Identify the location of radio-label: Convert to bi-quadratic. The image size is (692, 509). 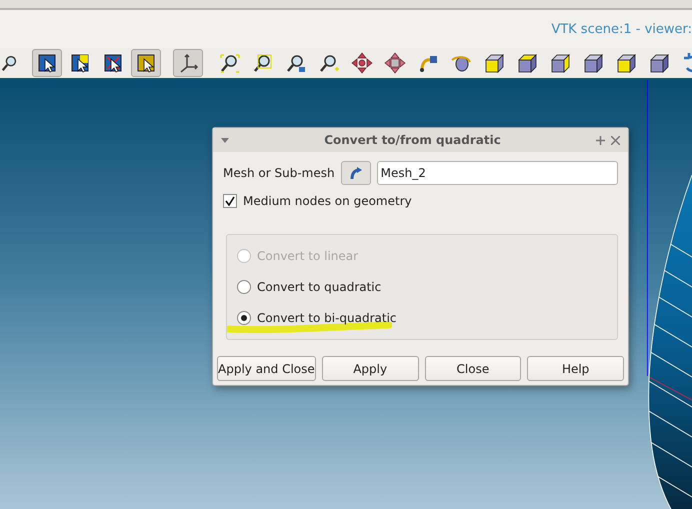
(327, 317).